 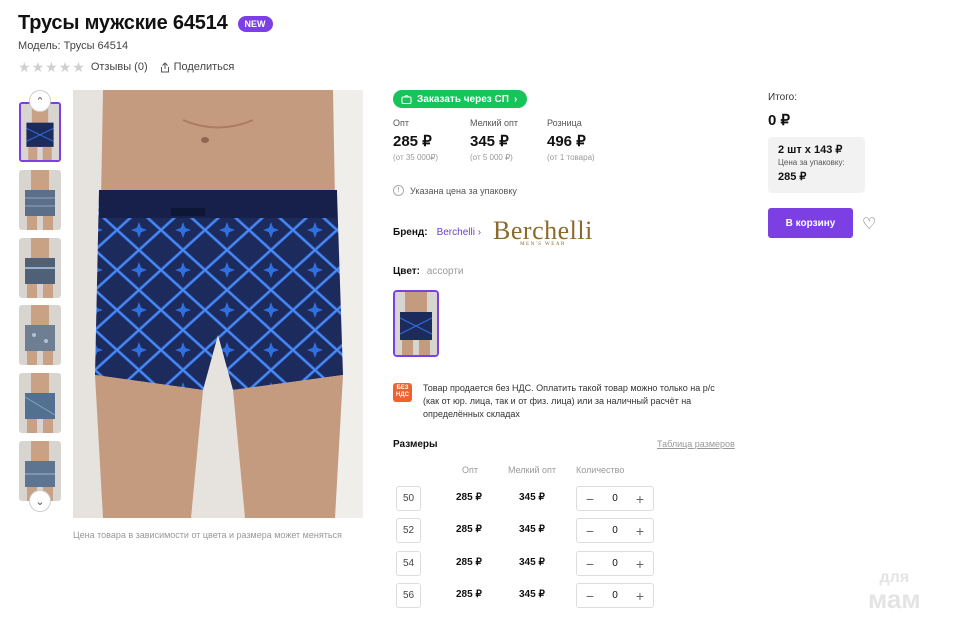 I want to click on price-value: 345 ₽, so click(x=489, y=141).